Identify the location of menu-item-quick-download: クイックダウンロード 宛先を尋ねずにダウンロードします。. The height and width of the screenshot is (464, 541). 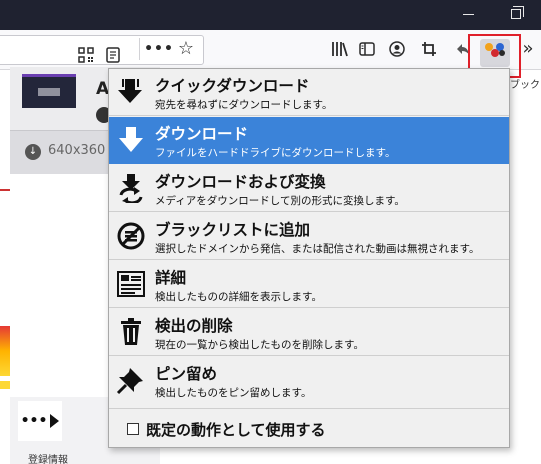
(309, 92).